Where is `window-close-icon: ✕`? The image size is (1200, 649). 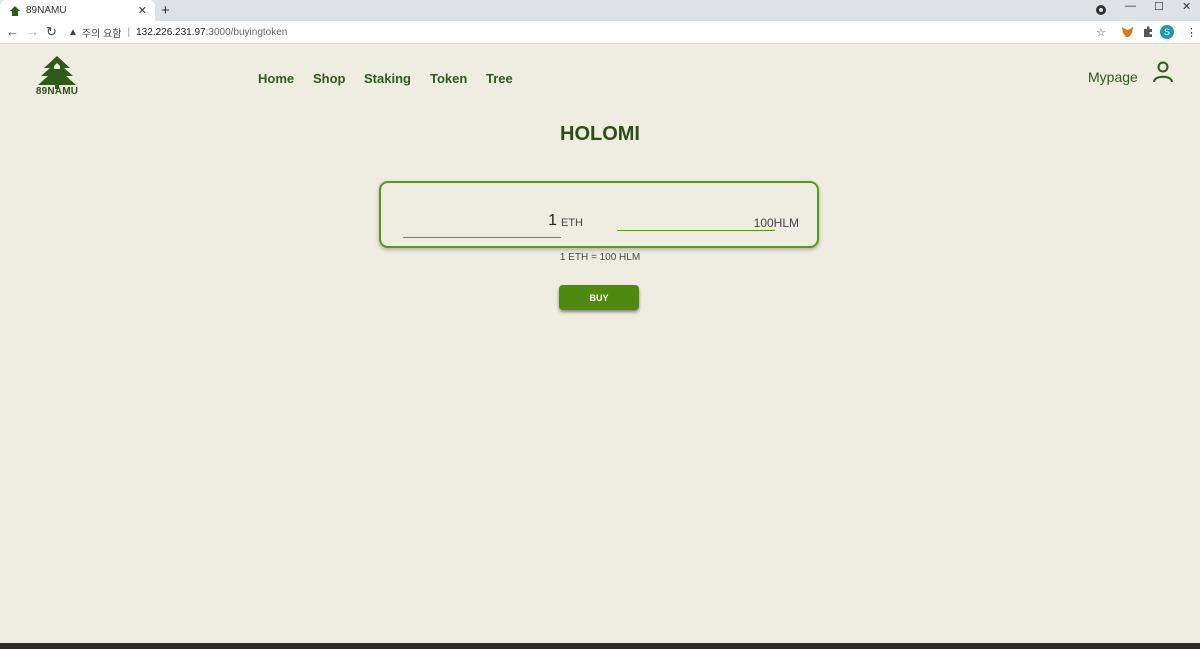
window-close-icon: ✕ is located at coordinates (1186, 6).